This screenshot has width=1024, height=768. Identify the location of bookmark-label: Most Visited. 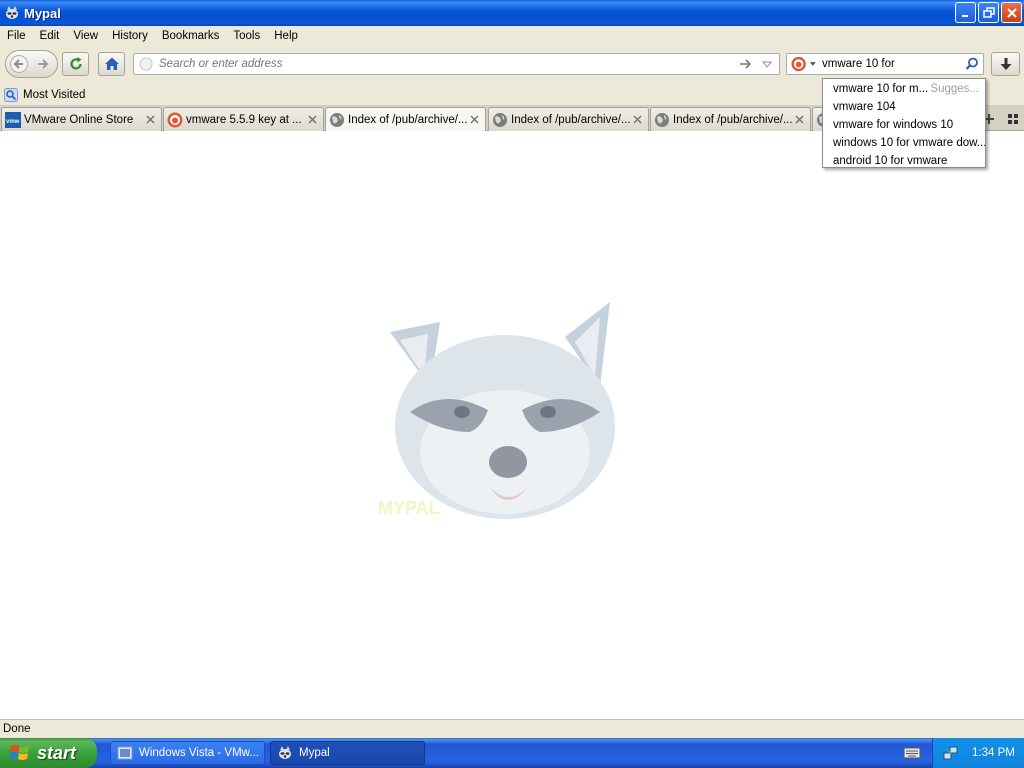
(54, 94).